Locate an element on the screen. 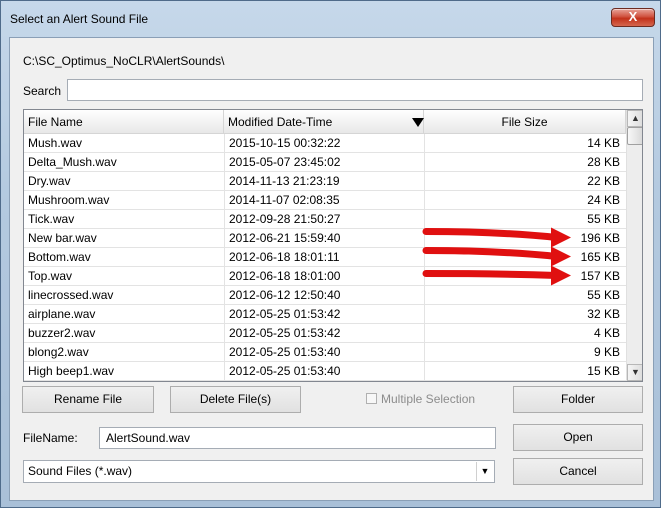 This screenshot has width=661, height=508. table-row: Tick.wav 2012-09-28 21:50:27 55 KB is located at coordinates (325, 219).